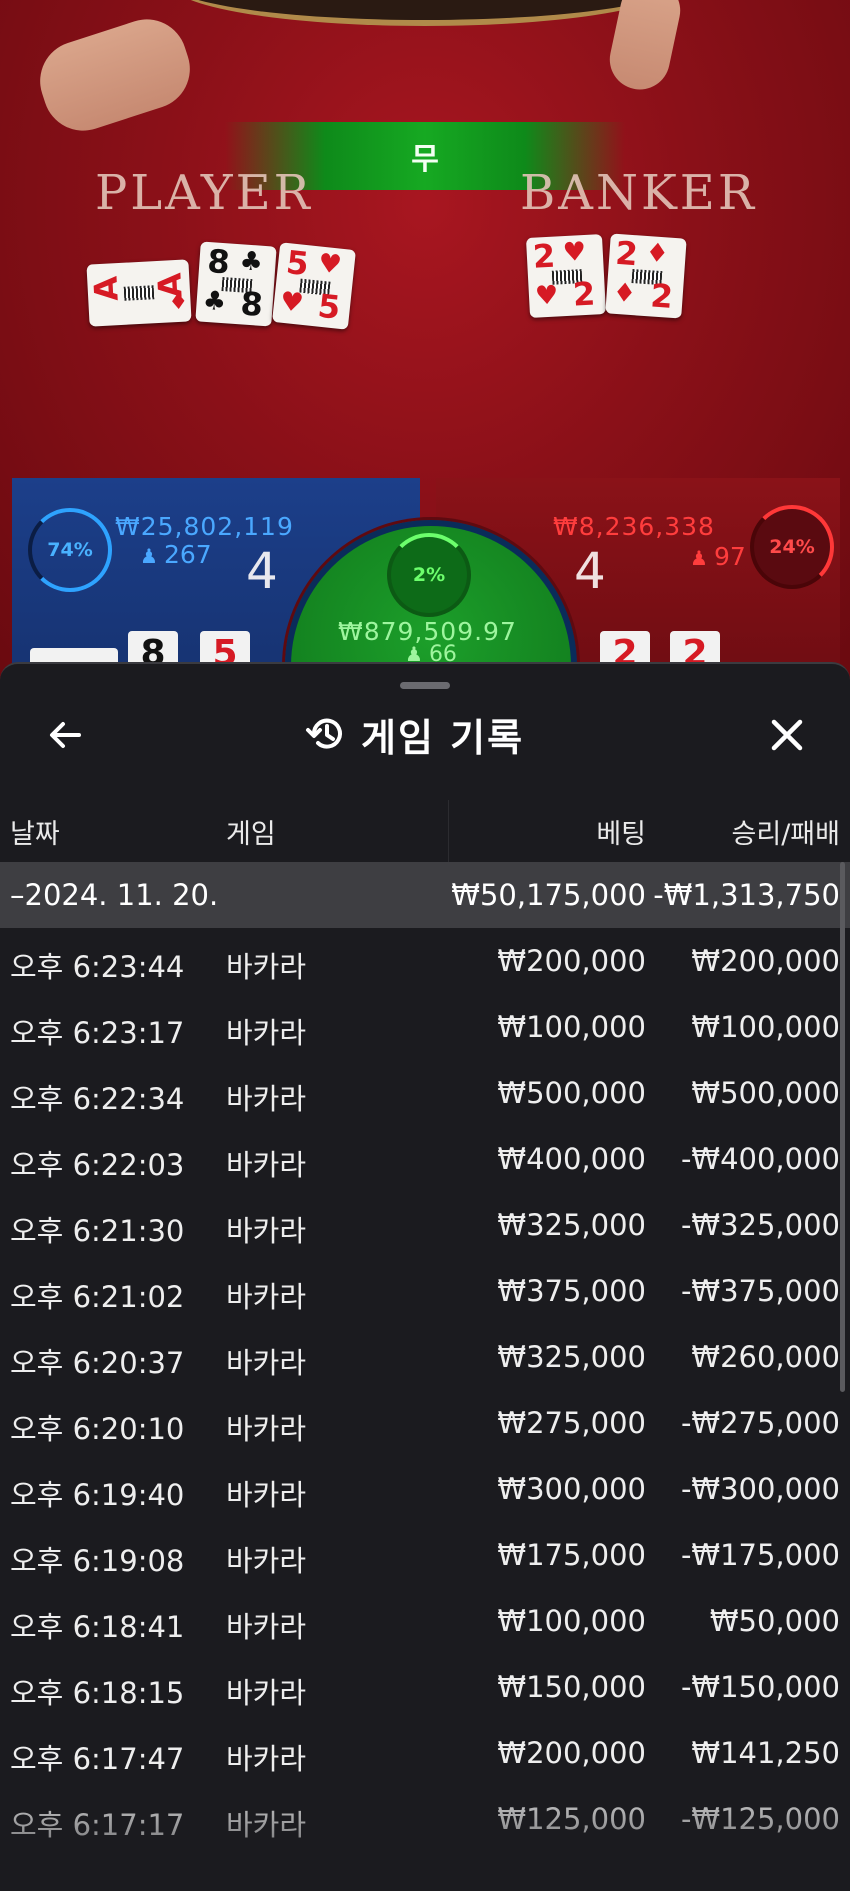 The image size is (850, 1891). Describe the element at coordinates (448, 831) in the screenshot. I see `column-divider` at that location.